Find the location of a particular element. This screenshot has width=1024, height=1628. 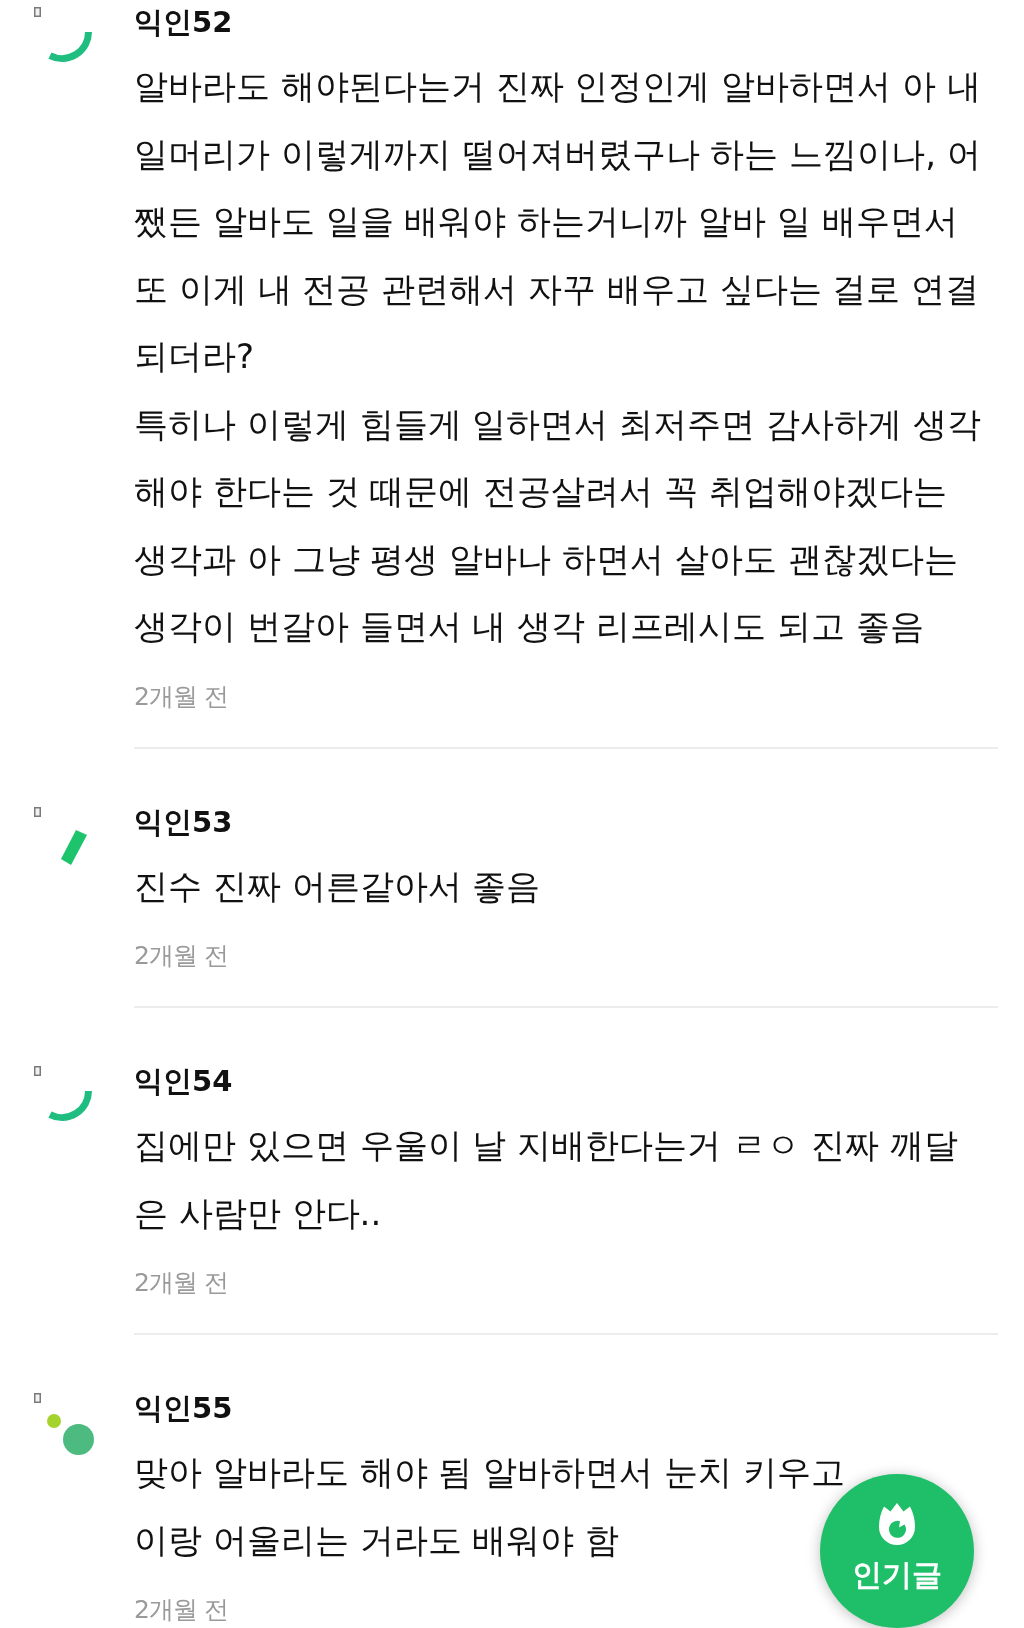

slash-icon is located at coordinates (74, 847).